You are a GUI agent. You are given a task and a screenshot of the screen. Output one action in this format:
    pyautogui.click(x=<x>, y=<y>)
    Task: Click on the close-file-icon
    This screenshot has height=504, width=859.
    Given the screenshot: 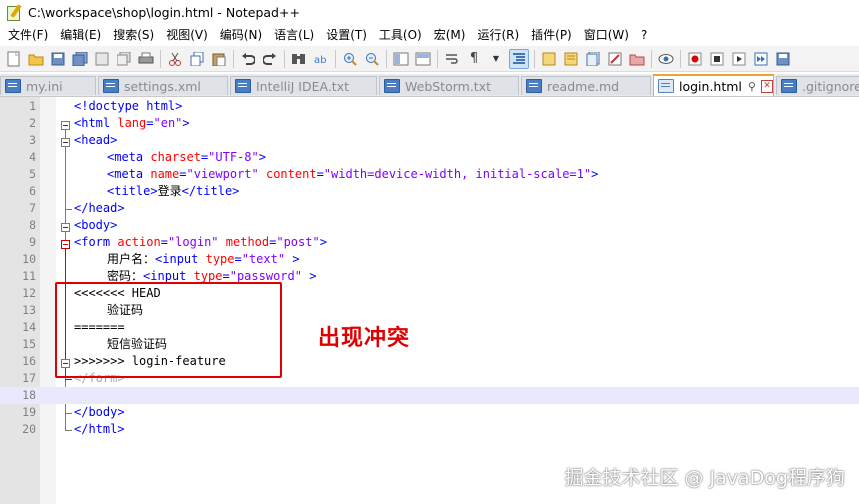 What is the action you would take?
    pyautogui.click(x=102, y=59)
    